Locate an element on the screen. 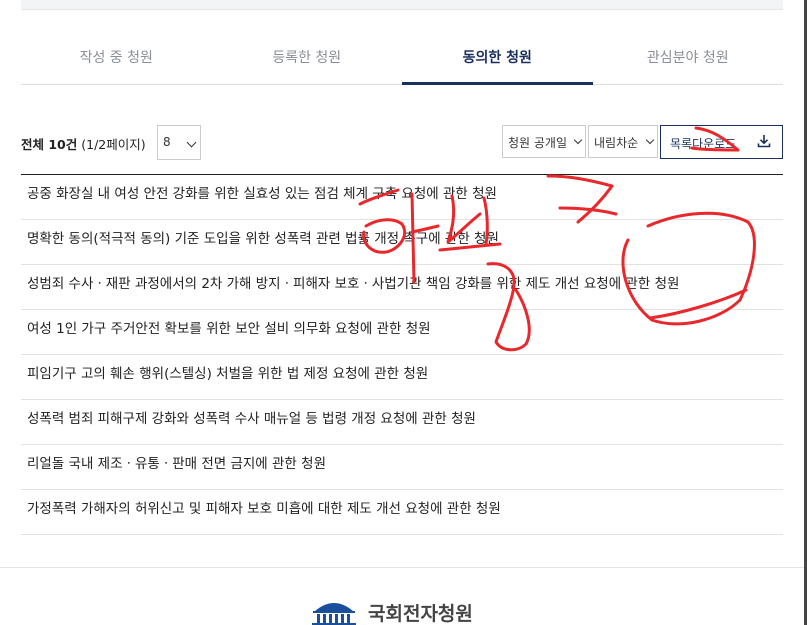  download-label: 목록다운로드 is located at coordinates (703, 144).